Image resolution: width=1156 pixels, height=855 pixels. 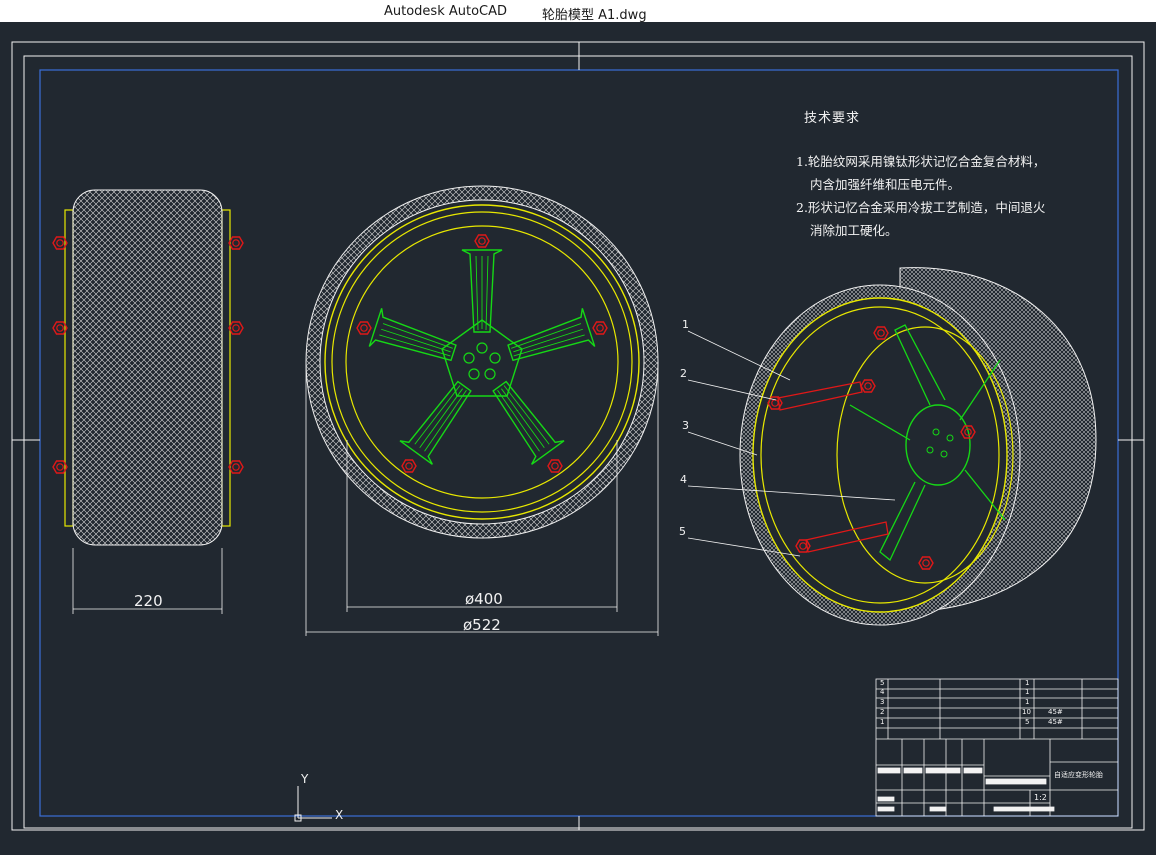 I want to click on rim-flange-right, so click(x=226, y=368).